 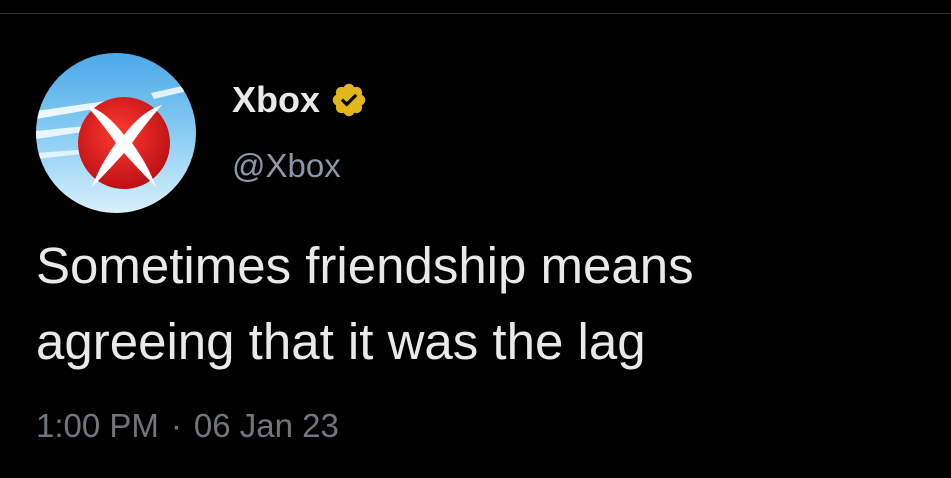 What do you see at coordinates (365, 265) in the screenshot?
I see `tweet-text-line: Sometimes friendship means` at bounding box center [365, 265].